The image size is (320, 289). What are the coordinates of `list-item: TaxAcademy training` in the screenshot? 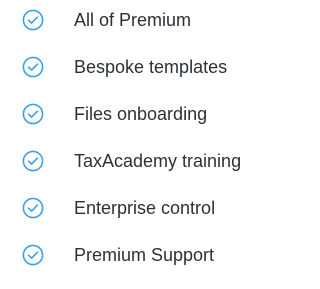 It's located at (131, 161).